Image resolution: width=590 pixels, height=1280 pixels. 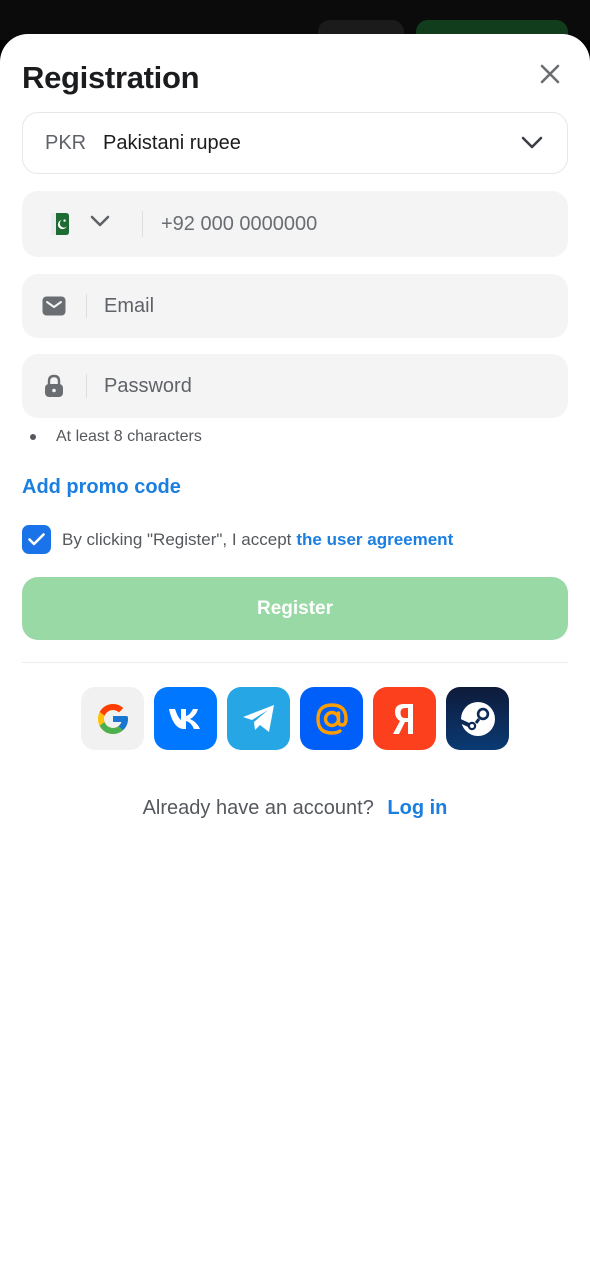 I want to click on envelope-icon, so click(x=54, y=306).